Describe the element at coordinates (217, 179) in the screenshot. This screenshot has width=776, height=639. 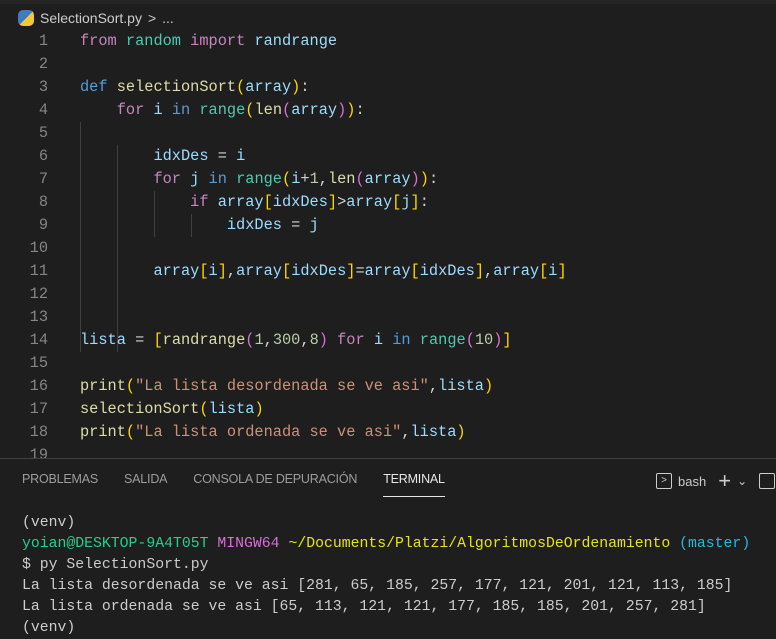
I see `code-token: in` at that location.